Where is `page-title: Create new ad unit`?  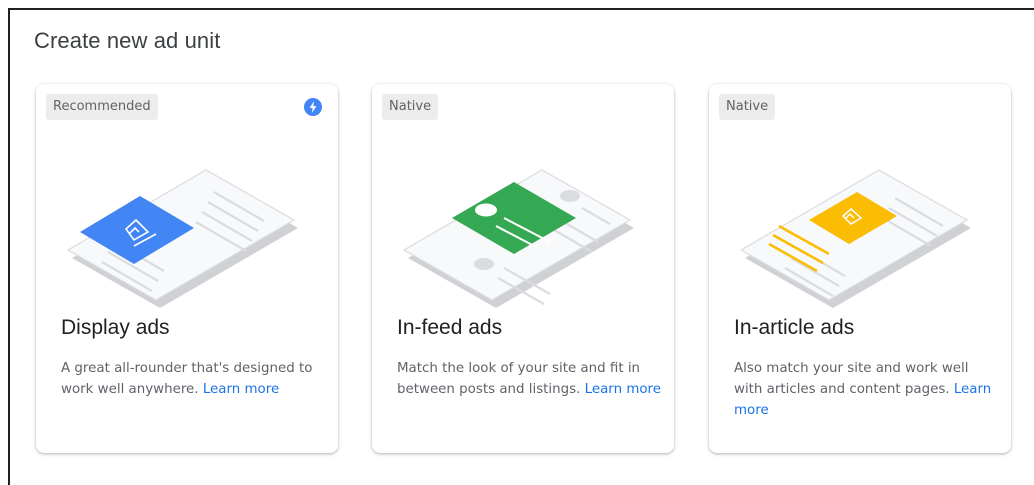
page-title: Create new ad unit is located at coordinates (127, 40).